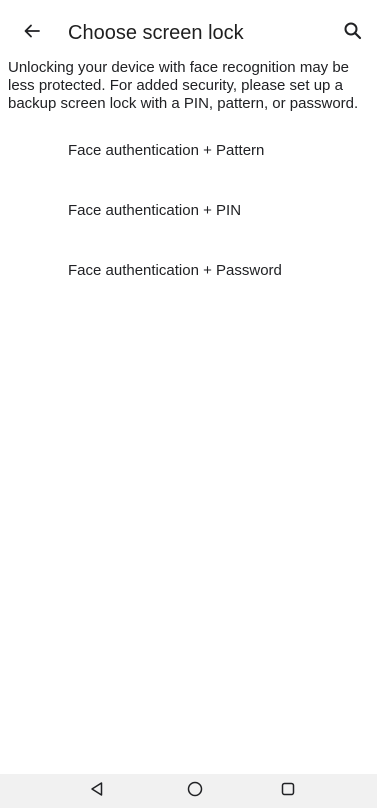  I want to click on app-bar: Choose screen lock, so click(188, 32).